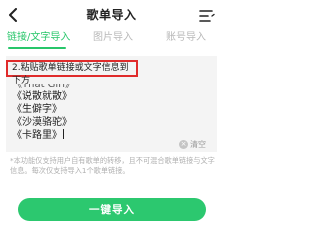 Image resolution: width=320 pixels, height=240 pixels. Describe the element at coordinates (63, 134) in the screenshot. I see `text-cursor` at that location.